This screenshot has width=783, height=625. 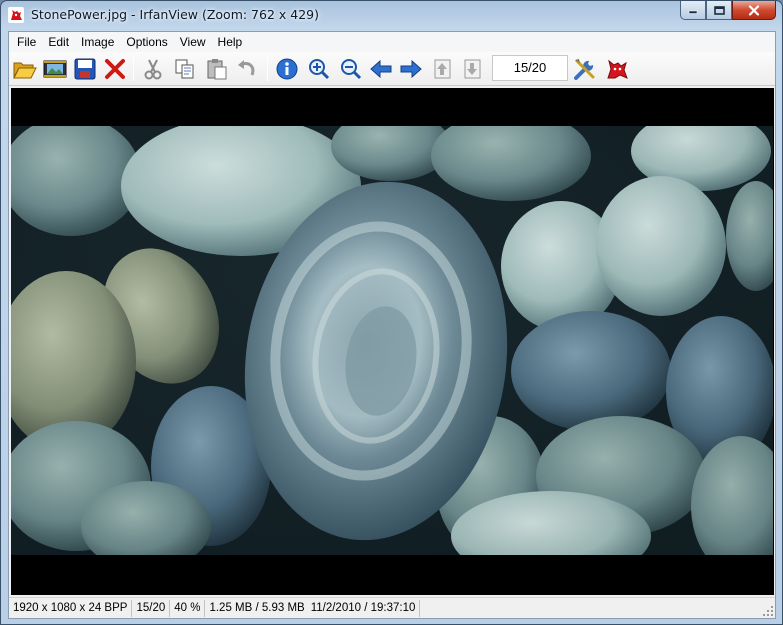 I want to click on menu-file: File, so click(x=26, y=42).